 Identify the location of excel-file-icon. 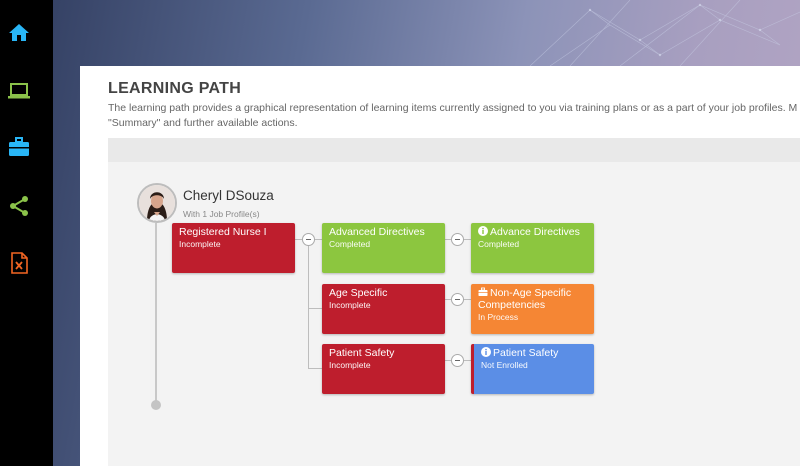
(19, 263).